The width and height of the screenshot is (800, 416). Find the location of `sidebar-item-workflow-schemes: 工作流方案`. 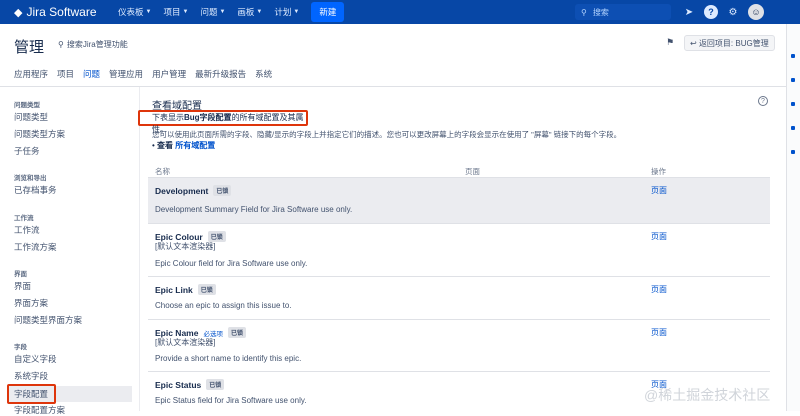

sidebar-item-workflow-schemes: 工作流方案 is located at coordinates (35, 247).